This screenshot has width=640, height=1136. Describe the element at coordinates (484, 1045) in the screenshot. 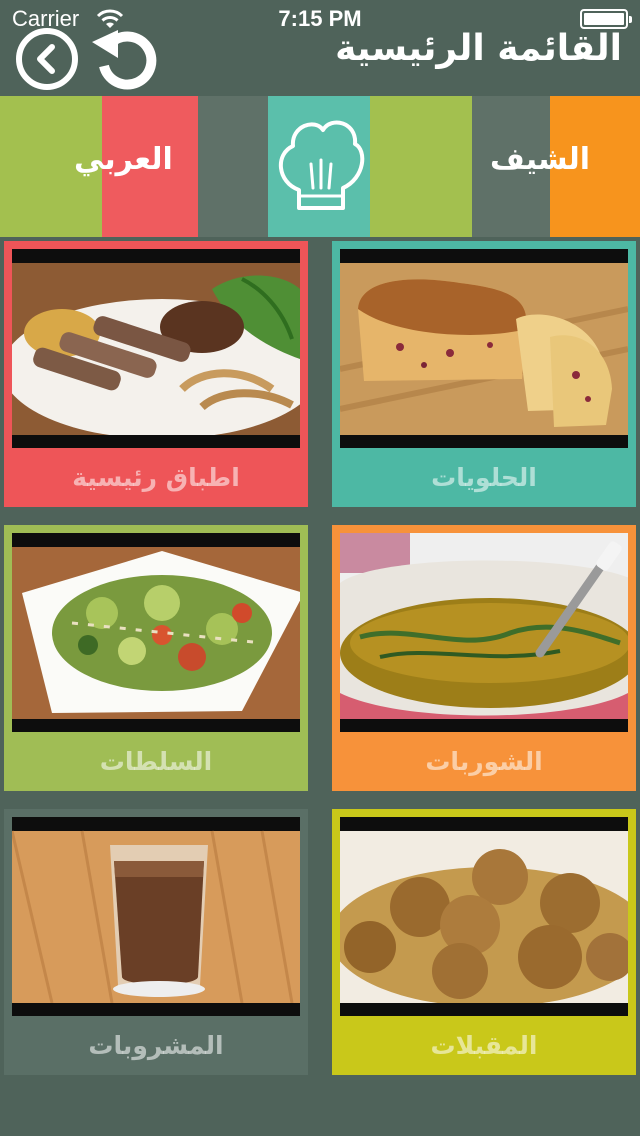

I see `tile-label: المقبلات` at that location.